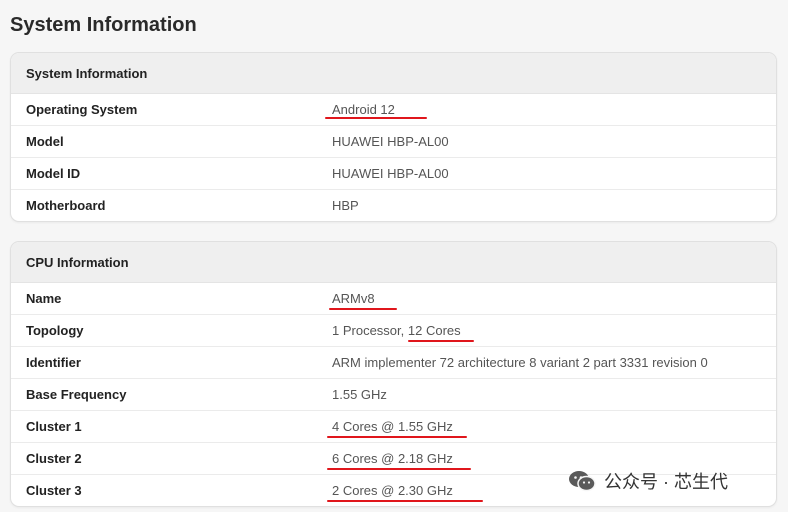 The height and width of the screenshot is (512, 788). Describe the element at coordinates (45, 141) in the screenshot. I see `row-label: Model` at that location.